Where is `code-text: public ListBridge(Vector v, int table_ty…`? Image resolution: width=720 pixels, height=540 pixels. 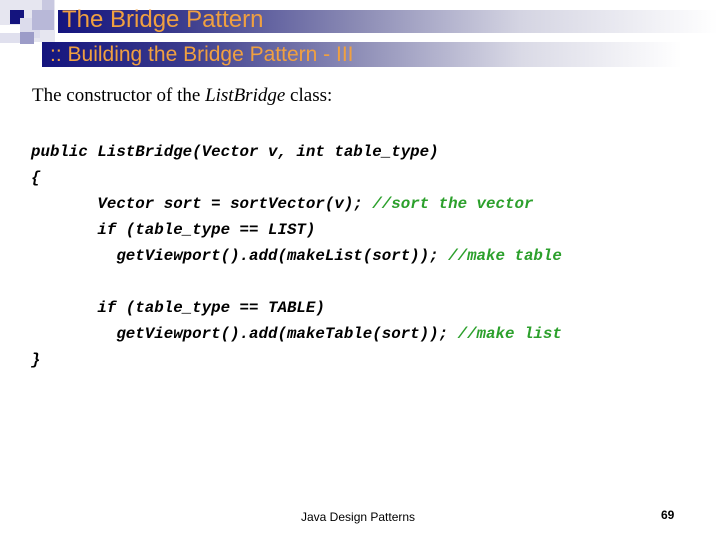
code-text: public ListBridge(Vector v, int table_ty… is located at coordinates (235, 152).